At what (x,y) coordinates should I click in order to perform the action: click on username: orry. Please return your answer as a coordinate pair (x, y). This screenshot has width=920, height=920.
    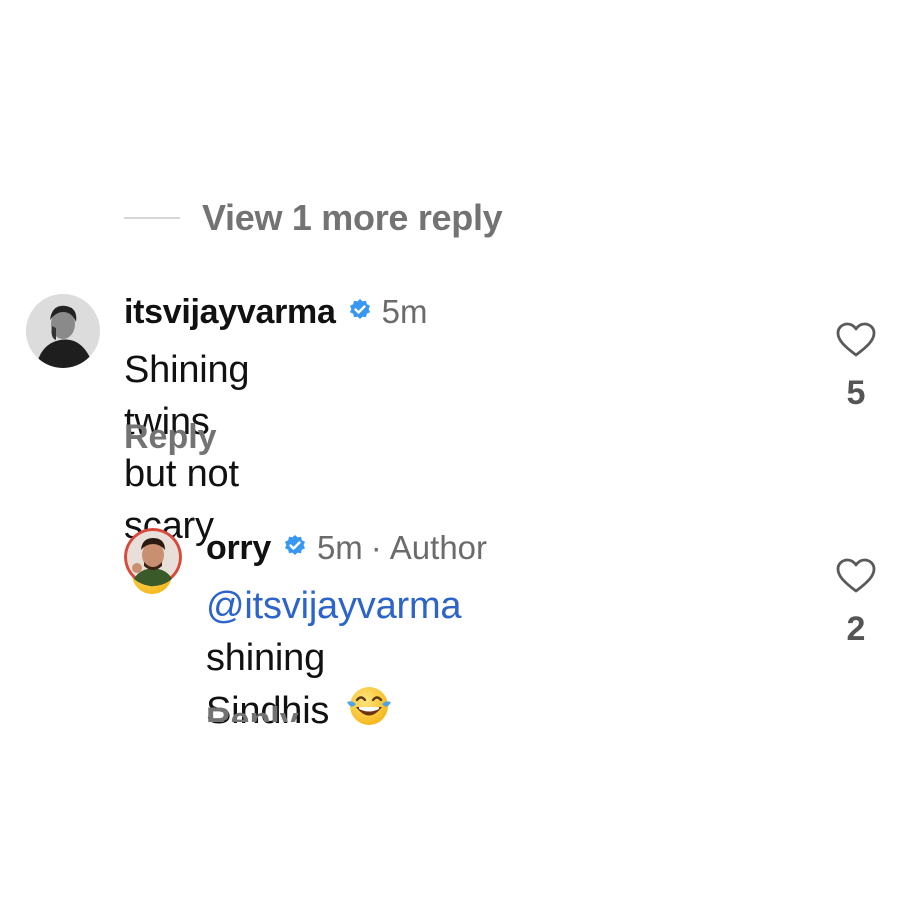
    Looking at the image, I should click on (238, 548).